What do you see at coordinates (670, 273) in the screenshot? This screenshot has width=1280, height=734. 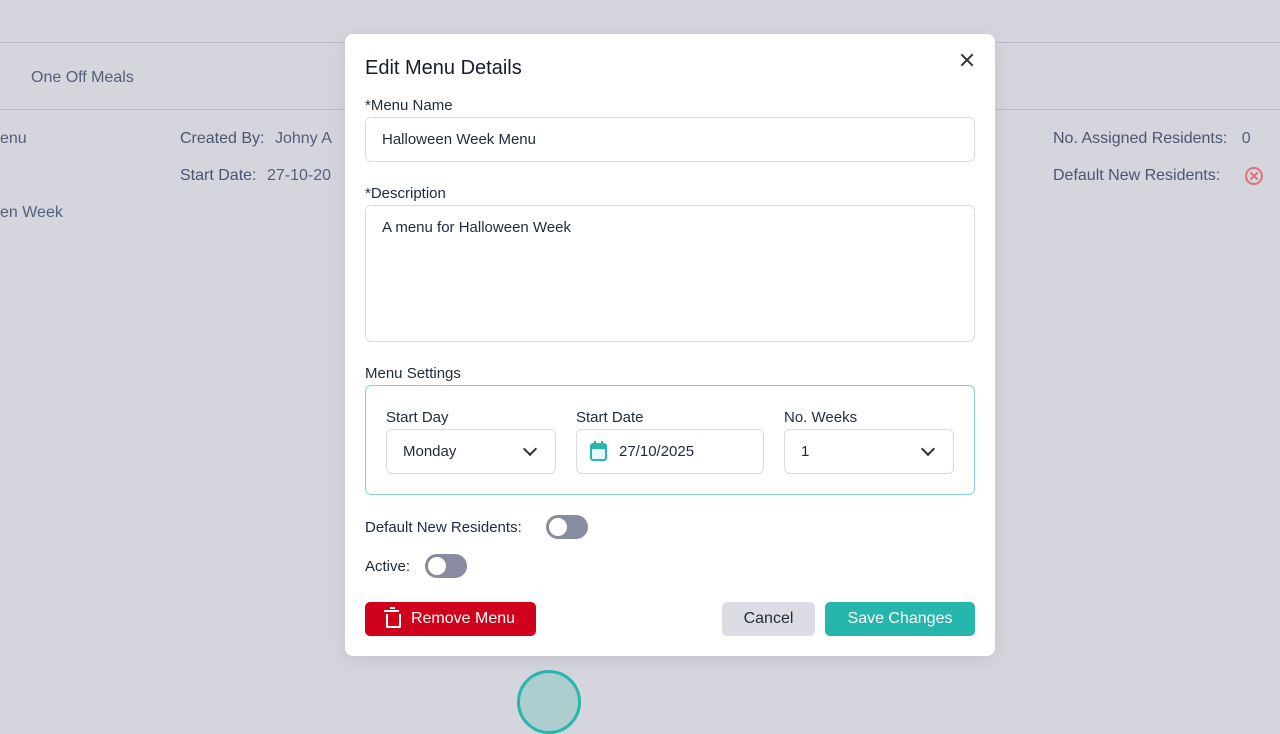 I see `description-textarea: A menu for Halloween Week` at bounding box center [670, 273].